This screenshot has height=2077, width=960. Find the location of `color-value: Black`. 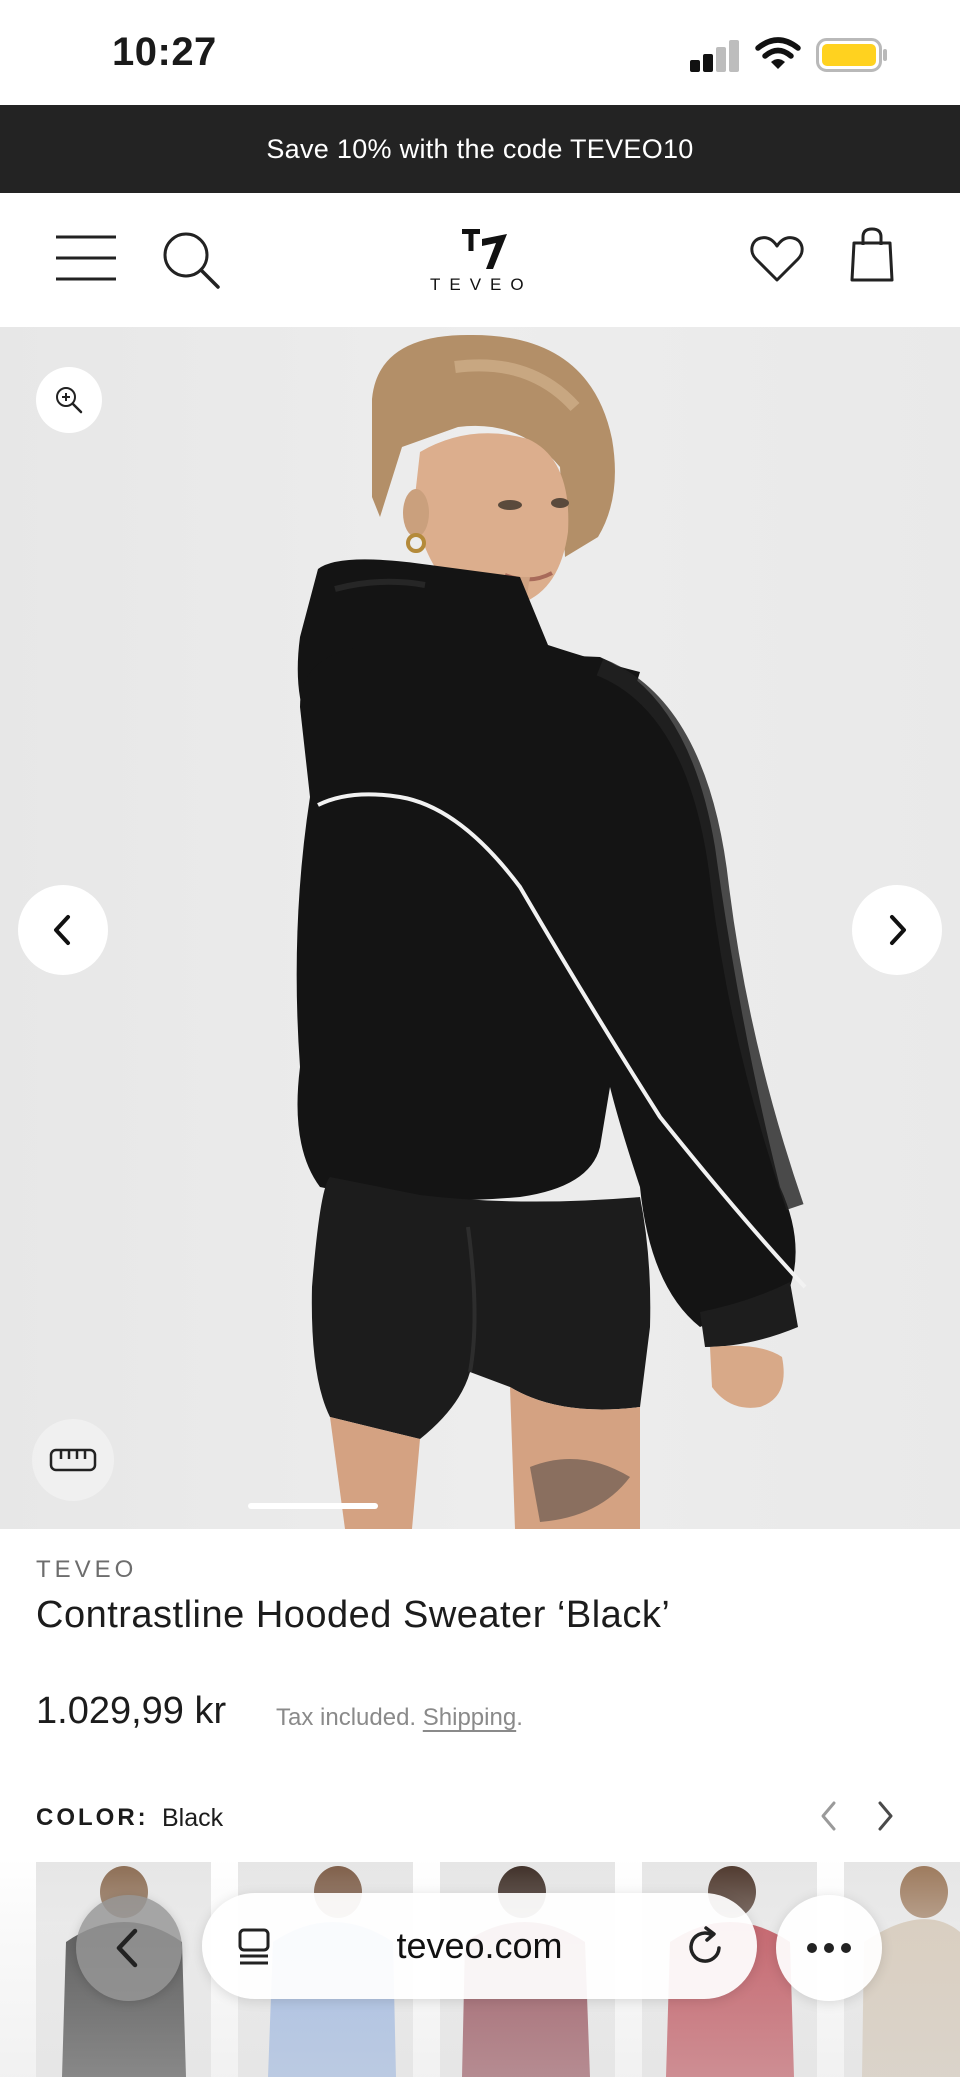

color-value: Black is located at coordinates (193, 1818).